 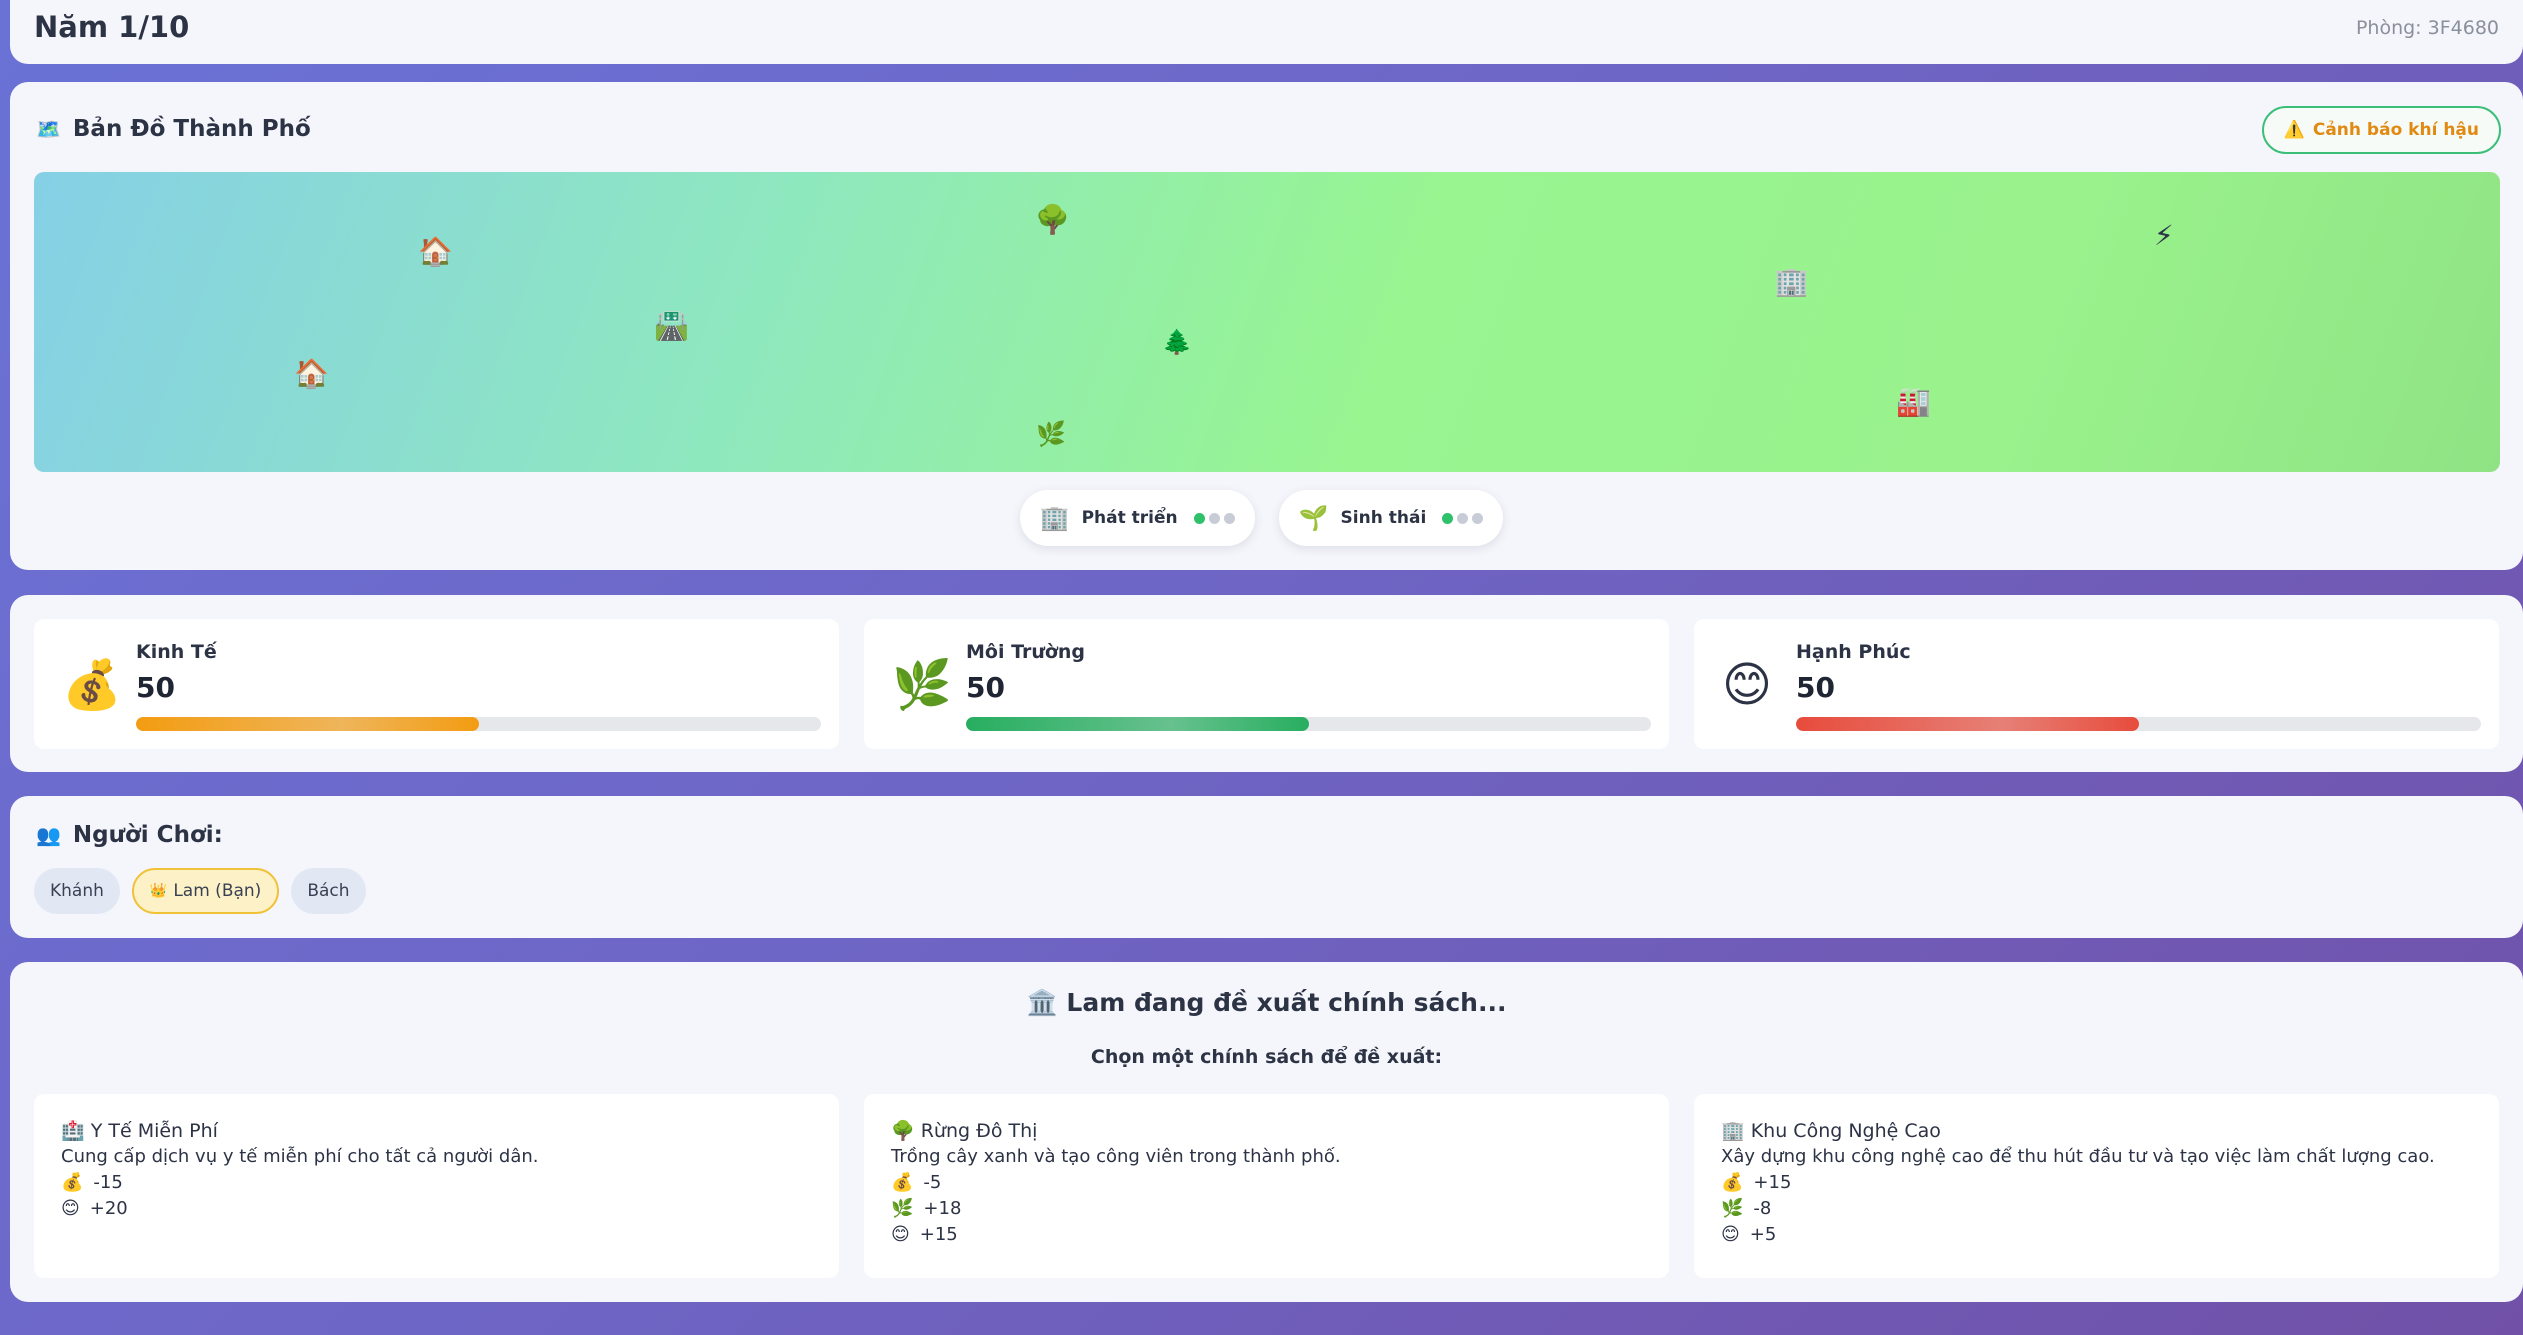 What do you see at coordinates (1266, 32) in the screenshot?
I see `game-header: Năm 1/10 Phòng: 3F4680` at bounding box center [1266, 32].